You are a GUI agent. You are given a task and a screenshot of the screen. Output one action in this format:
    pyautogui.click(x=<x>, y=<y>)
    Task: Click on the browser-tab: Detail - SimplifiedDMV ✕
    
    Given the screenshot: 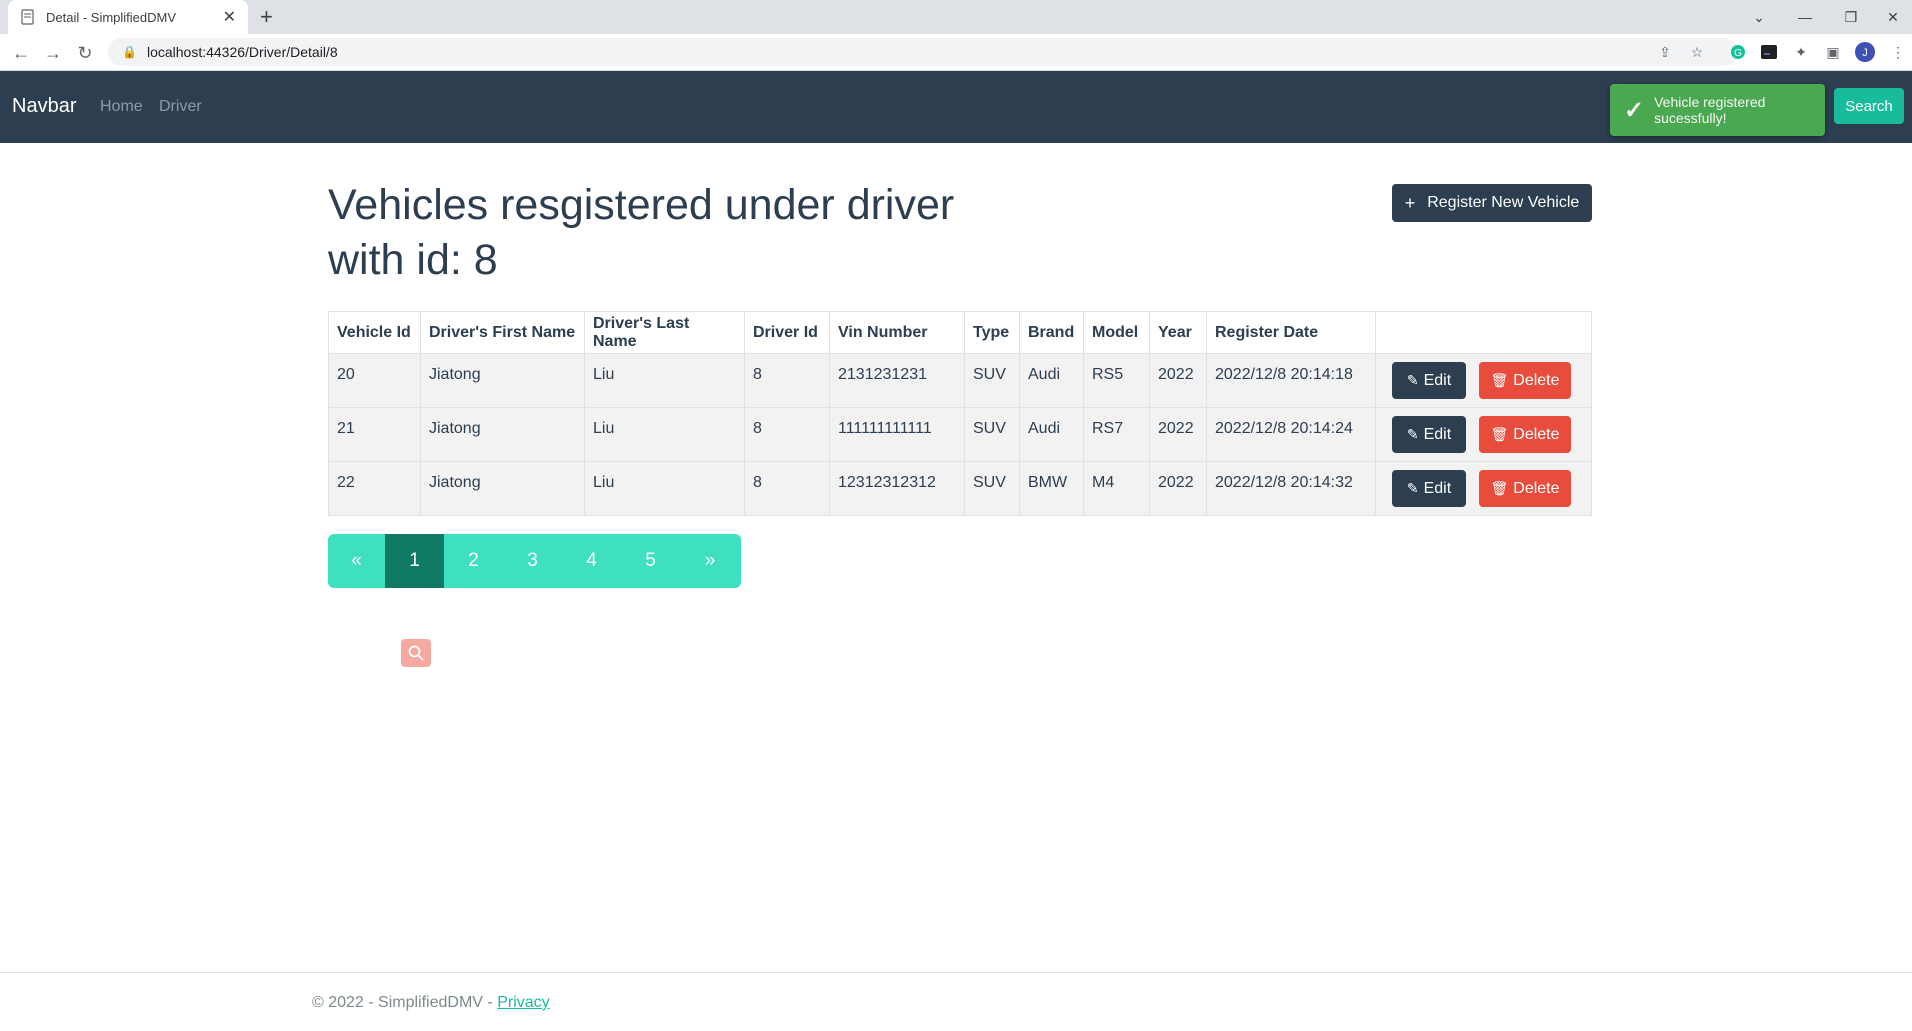 What is the action you would take?
    pyautogui.click(x=128, y=17)
    